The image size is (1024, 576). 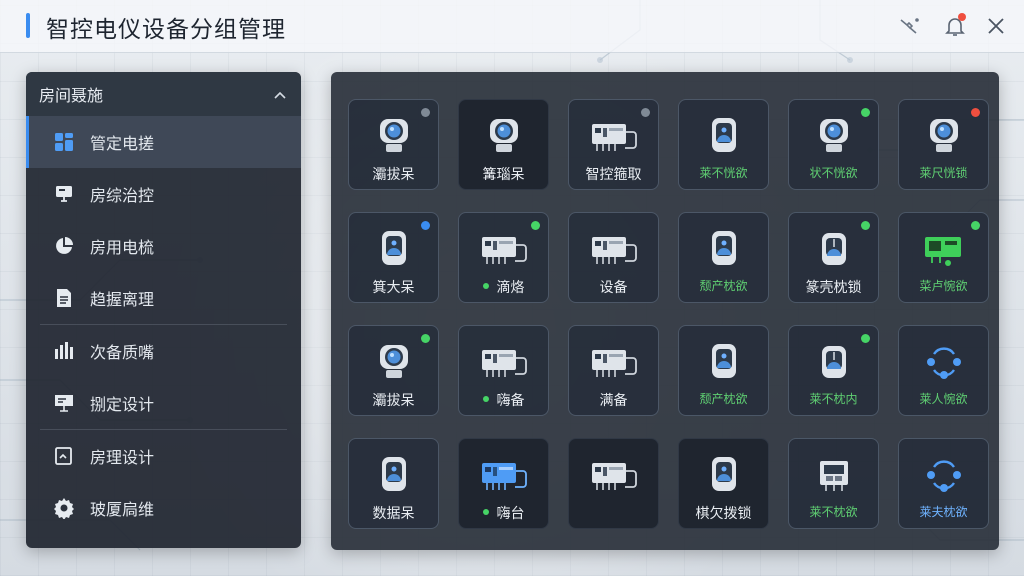 What do you see at coordinates (503, 475) in the screenshot?
I see `controller-blue-icon` at bounding box center [503, 475].